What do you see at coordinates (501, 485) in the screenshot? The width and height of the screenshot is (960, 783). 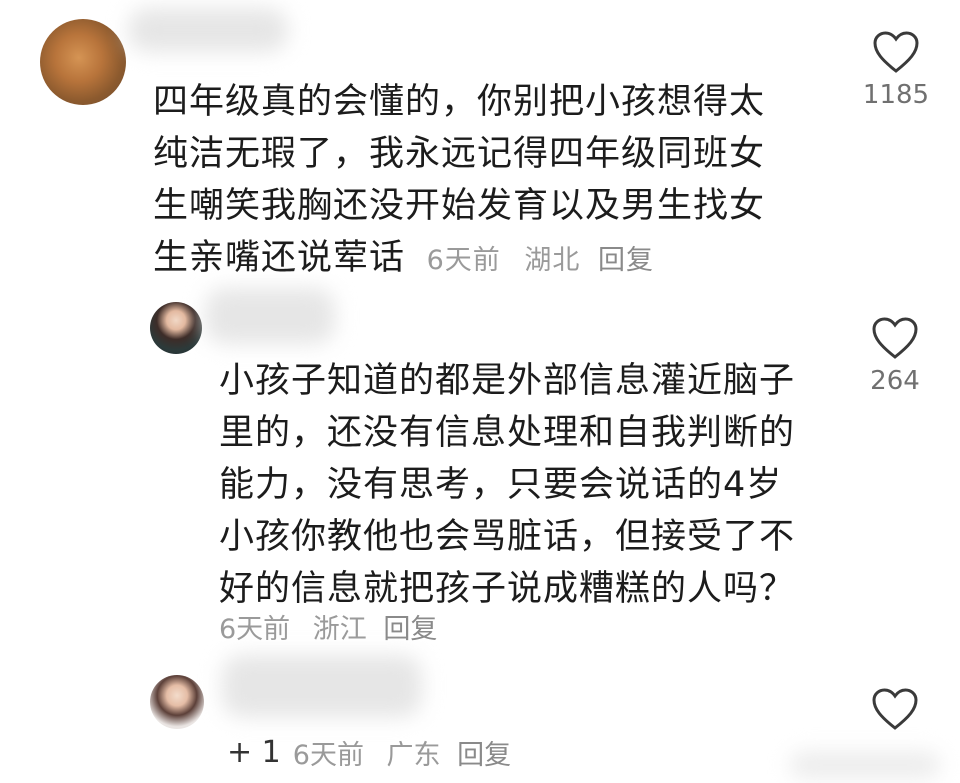 I see `comment-line: 能力，没有思考，只要会说话的4岁` at bounding box center [501, 485].